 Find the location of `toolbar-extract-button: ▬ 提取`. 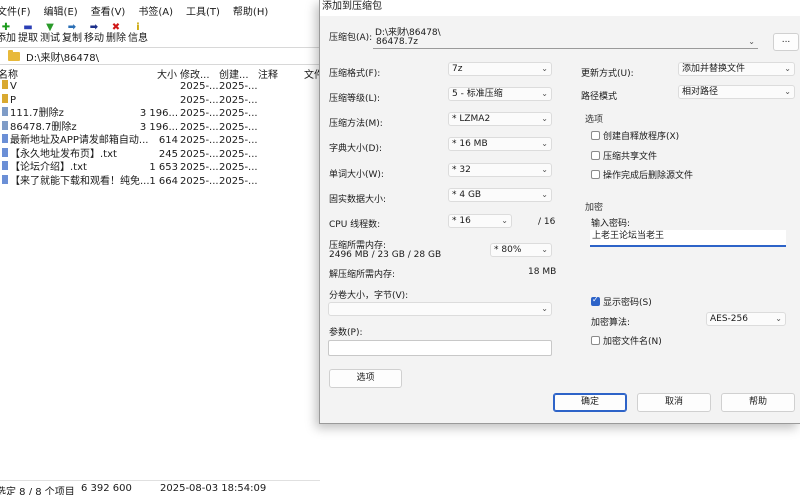

toolbar-extract-button: ▬ 提取 is located at coordinates (28, 34).